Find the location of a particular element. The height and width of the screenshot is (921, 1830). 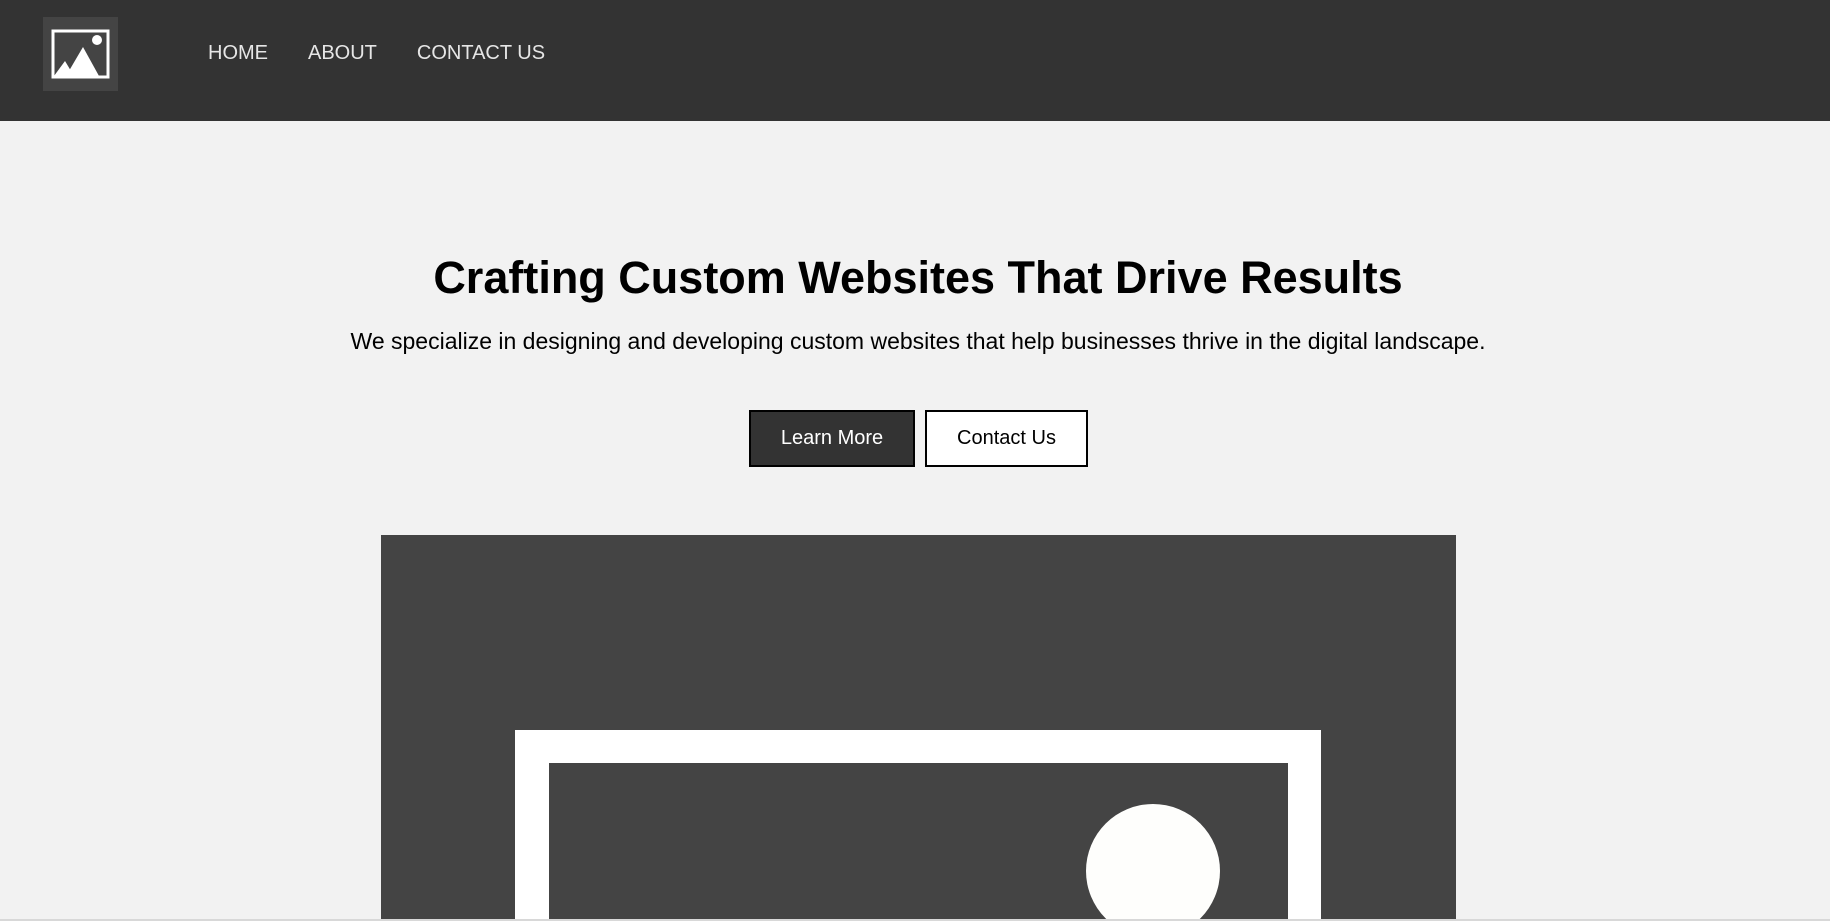

top-navbar: HOME ABOUT CONTACT US is located at coordinates (915, 60).